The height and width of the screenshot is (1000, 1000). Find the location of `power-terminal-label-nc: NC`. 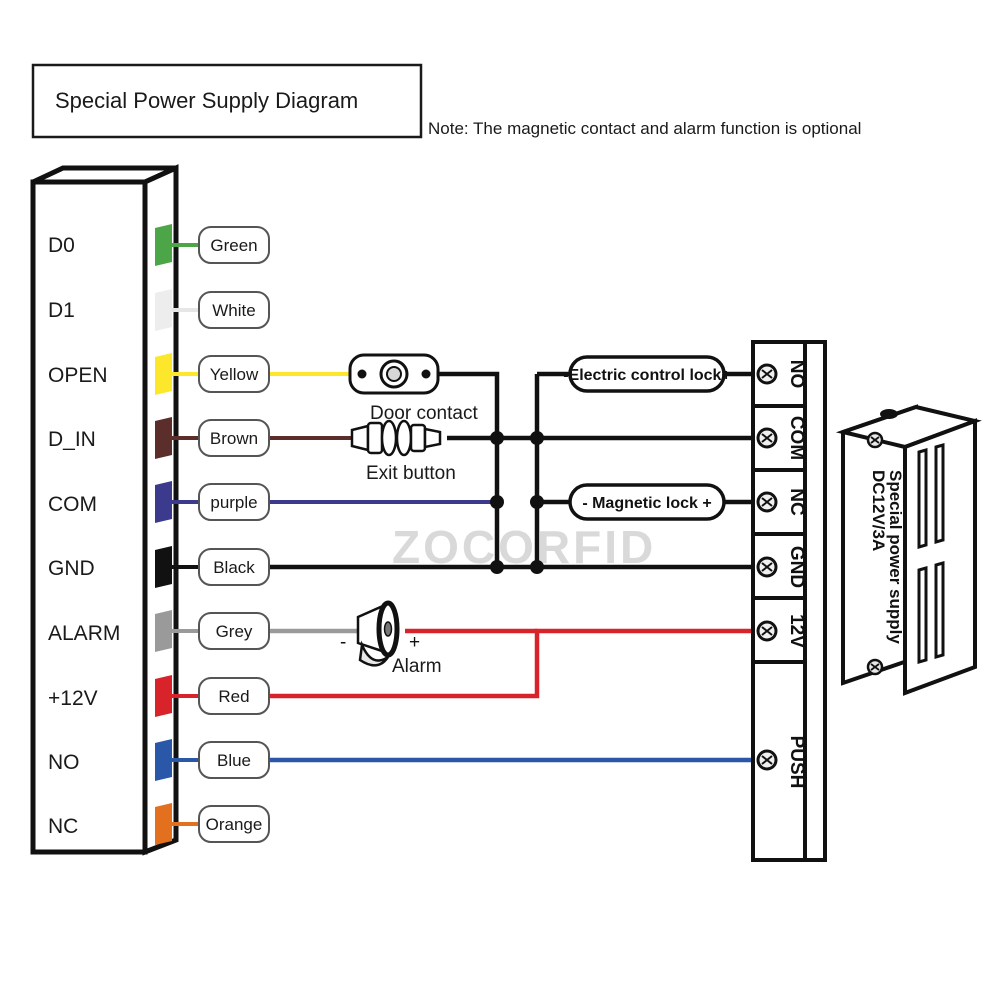

power-terminal-label-nc: NC is located at coordinates (796, 502).